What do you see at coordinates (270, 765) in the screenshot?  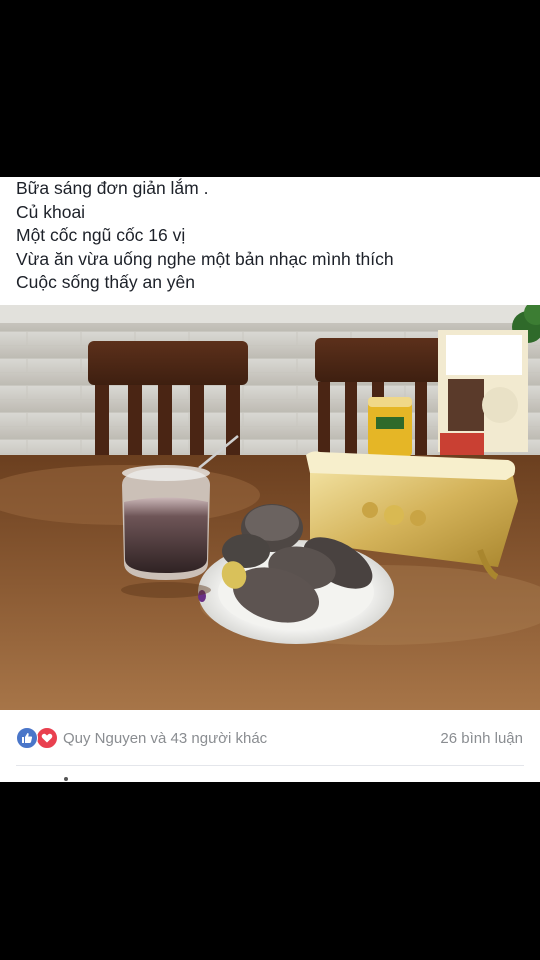 I see `divider` at bounding box center [270, 765].